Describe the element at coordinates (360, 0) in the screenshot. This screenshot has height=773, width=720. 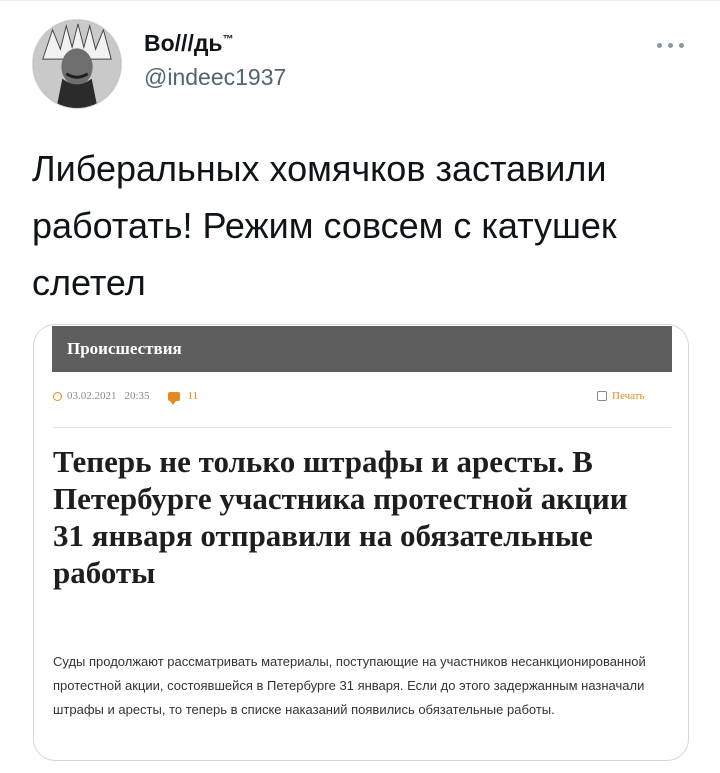
I see `top-divider` at that location.